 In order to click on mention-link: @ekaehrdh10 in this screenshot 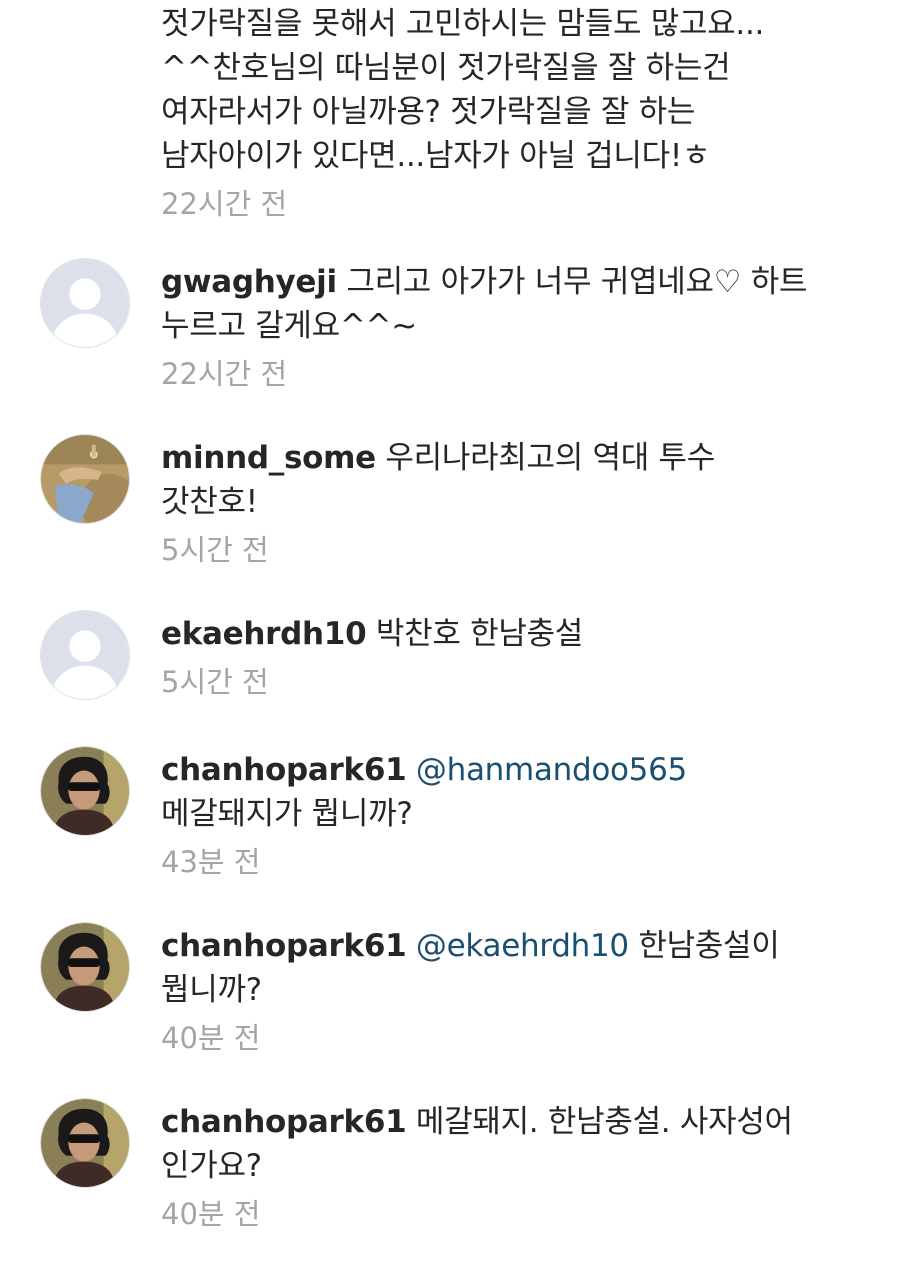, I will do `click(522, 946)`.